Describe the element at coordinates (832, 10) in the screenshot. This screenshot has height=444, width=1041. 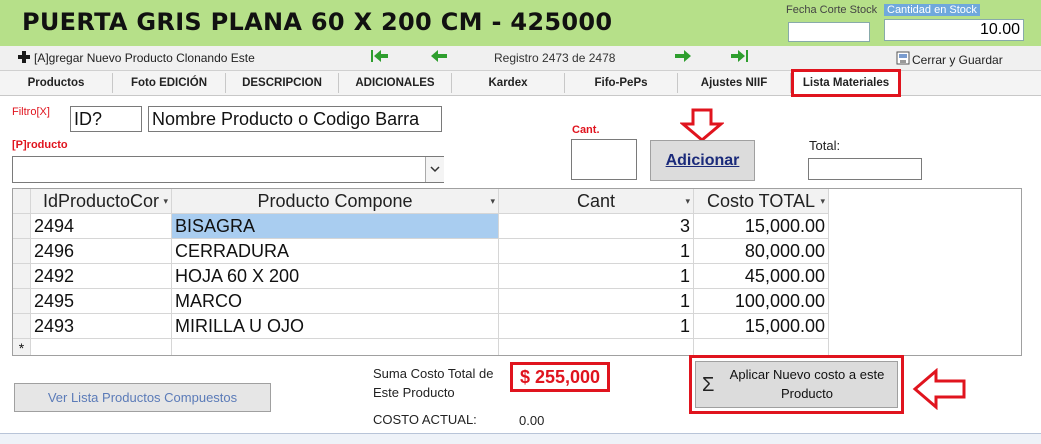
I see `fecha-corte-label: Fecha Corte Stock` at that location.